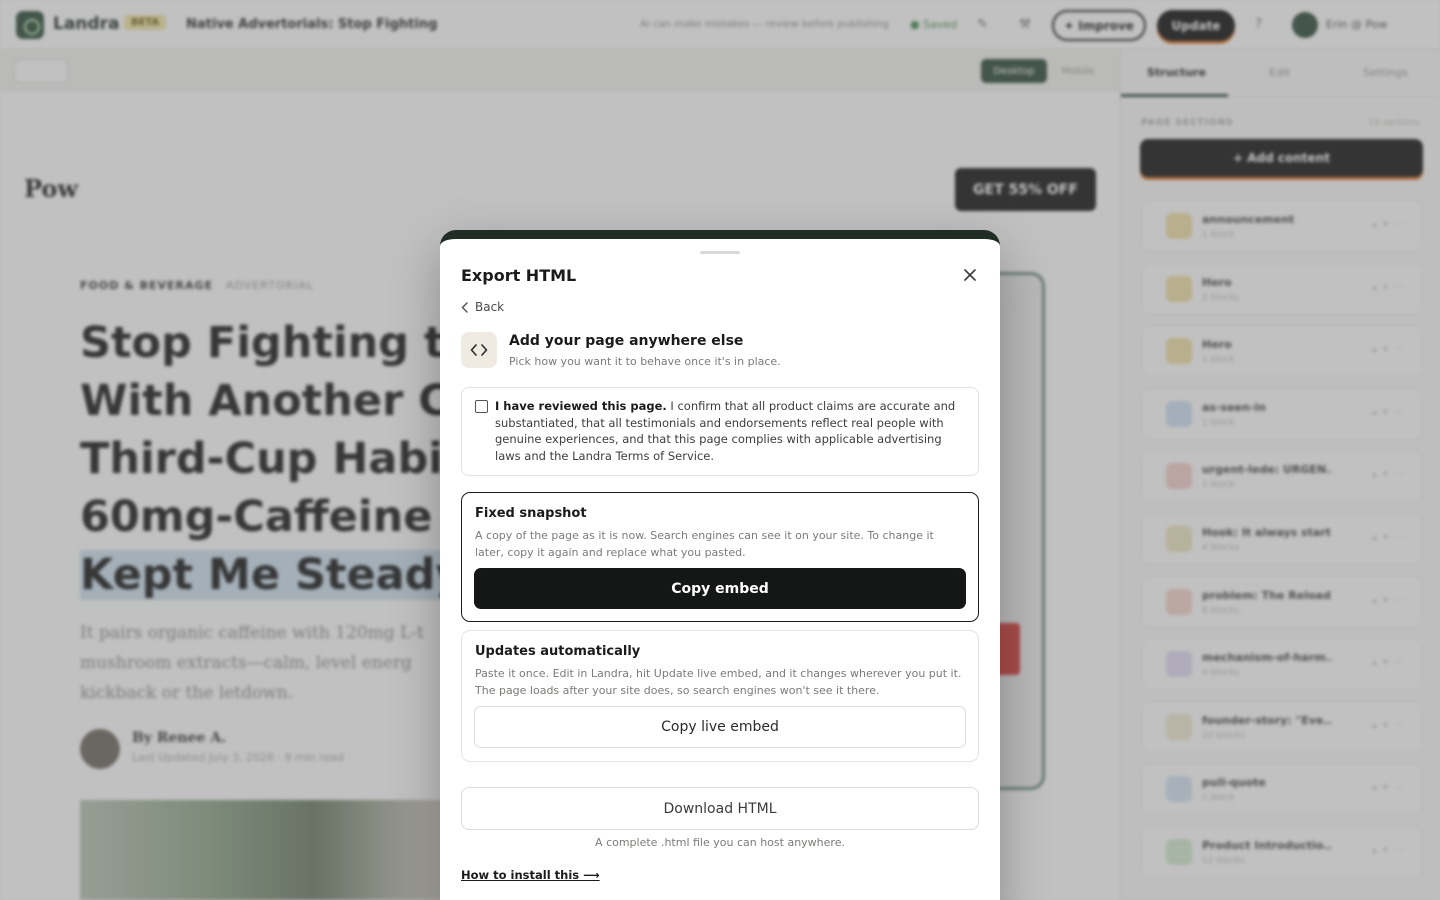 The height and width of the screenshot is (900, 1440). I want to click on review-bold: I have reviewed this page., so click(581, 406).